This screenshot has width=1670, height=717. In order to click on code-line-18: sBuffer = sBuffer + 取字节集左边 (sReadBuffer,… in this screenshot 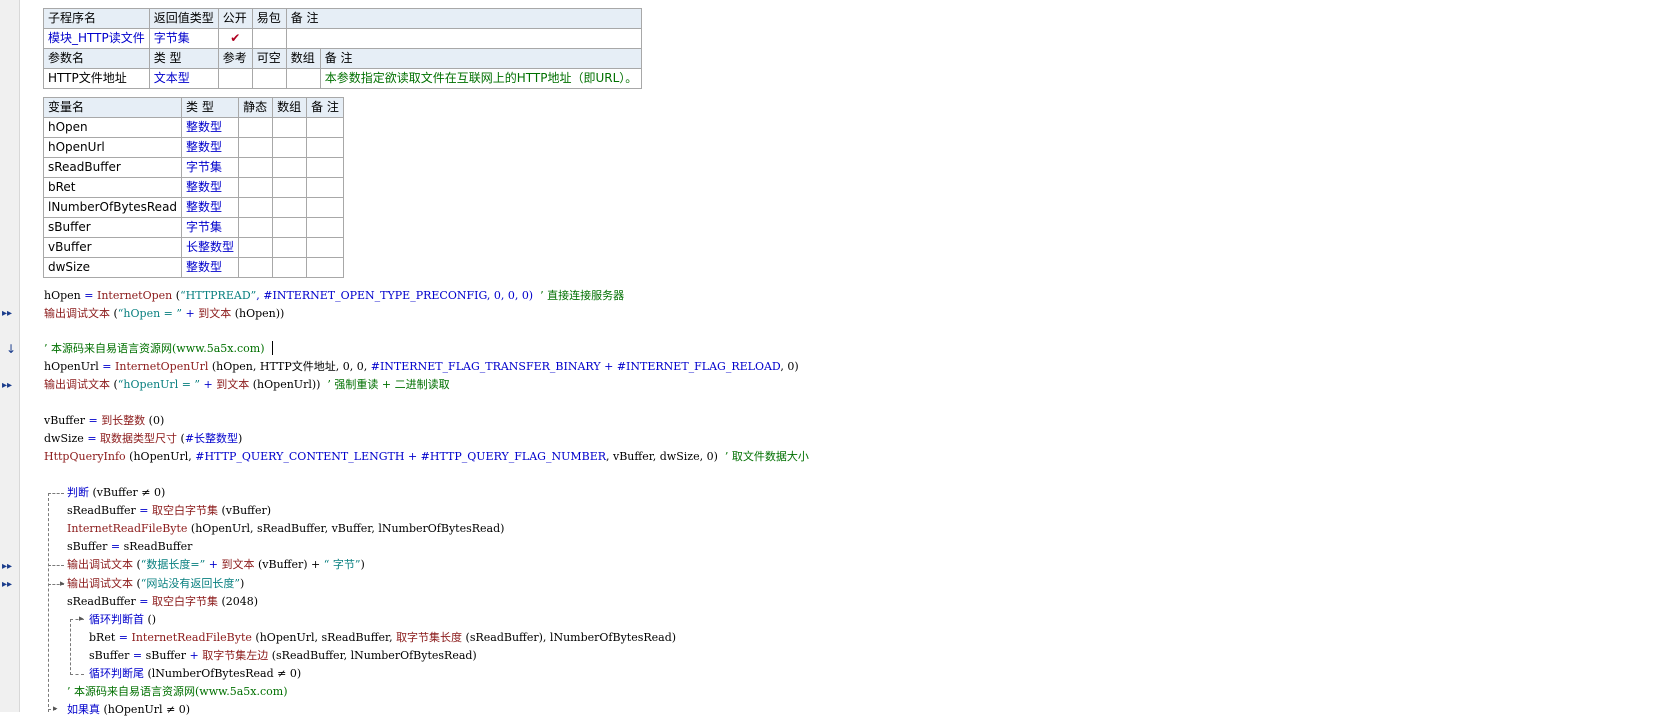, I will do `click(283, 655)`.